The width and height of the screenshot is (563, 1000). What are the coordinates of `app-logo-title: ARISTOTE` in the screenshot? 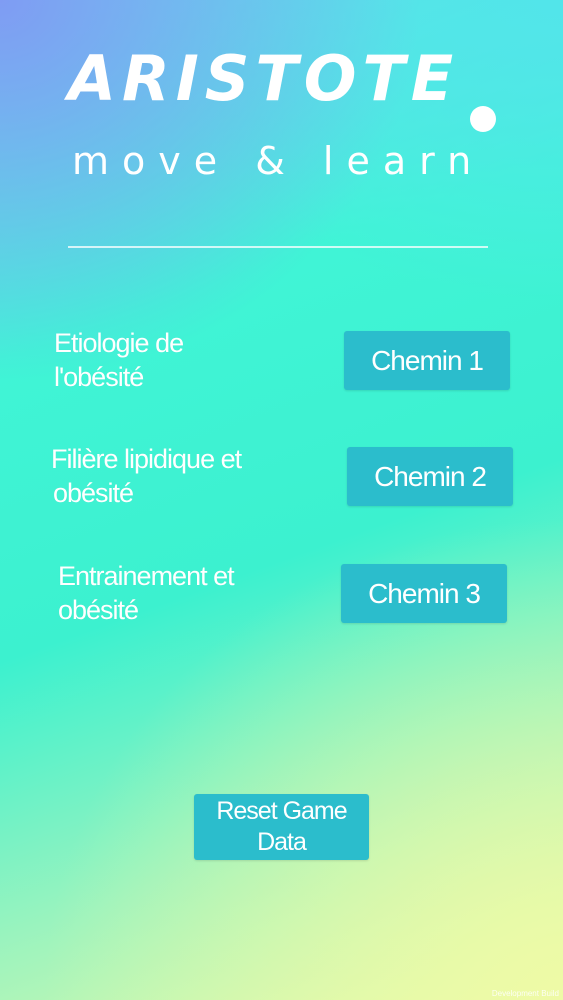 It's located at (264, 78).